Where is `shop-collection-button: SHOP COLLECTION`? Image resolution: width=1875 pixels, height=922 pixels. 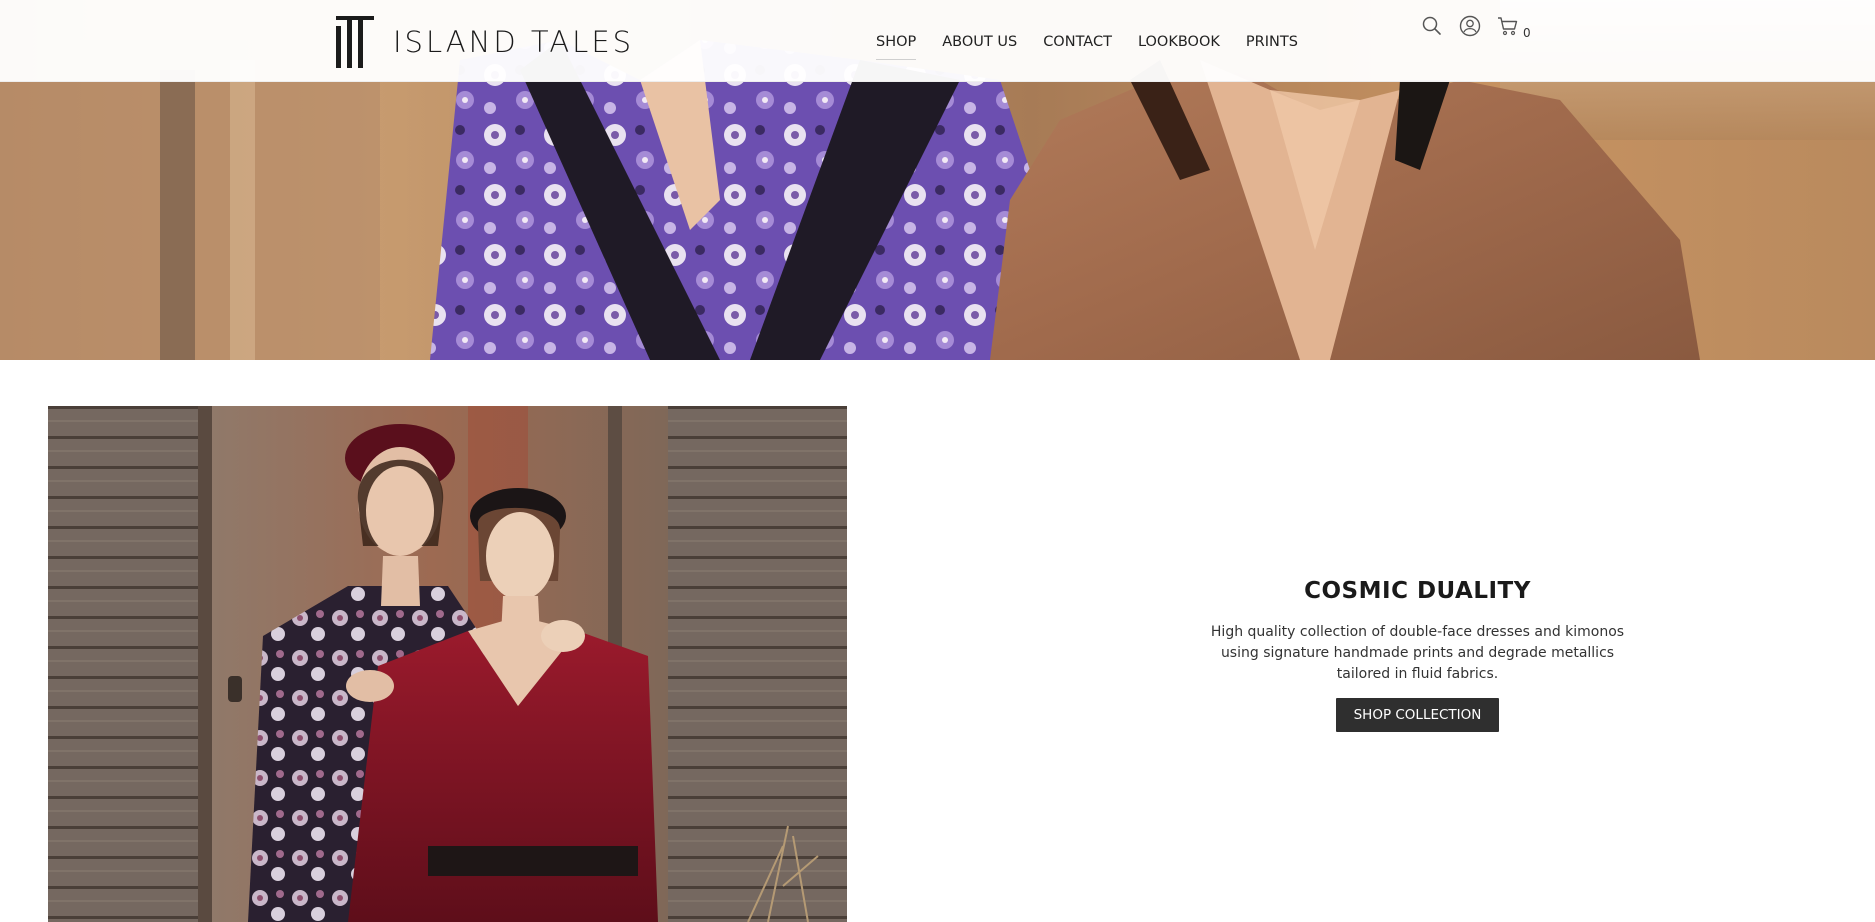 shop-collection-button: SHOP COLLECTION is located at coordinates (1417, 715).